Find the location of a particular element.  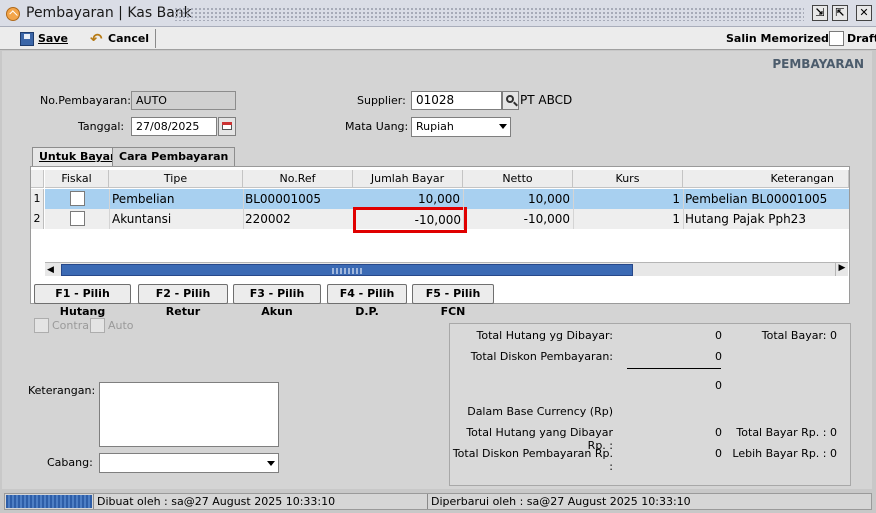

total-bayar-rp-label: Total Bayar Rp. : is located at coordinates (781, 432).